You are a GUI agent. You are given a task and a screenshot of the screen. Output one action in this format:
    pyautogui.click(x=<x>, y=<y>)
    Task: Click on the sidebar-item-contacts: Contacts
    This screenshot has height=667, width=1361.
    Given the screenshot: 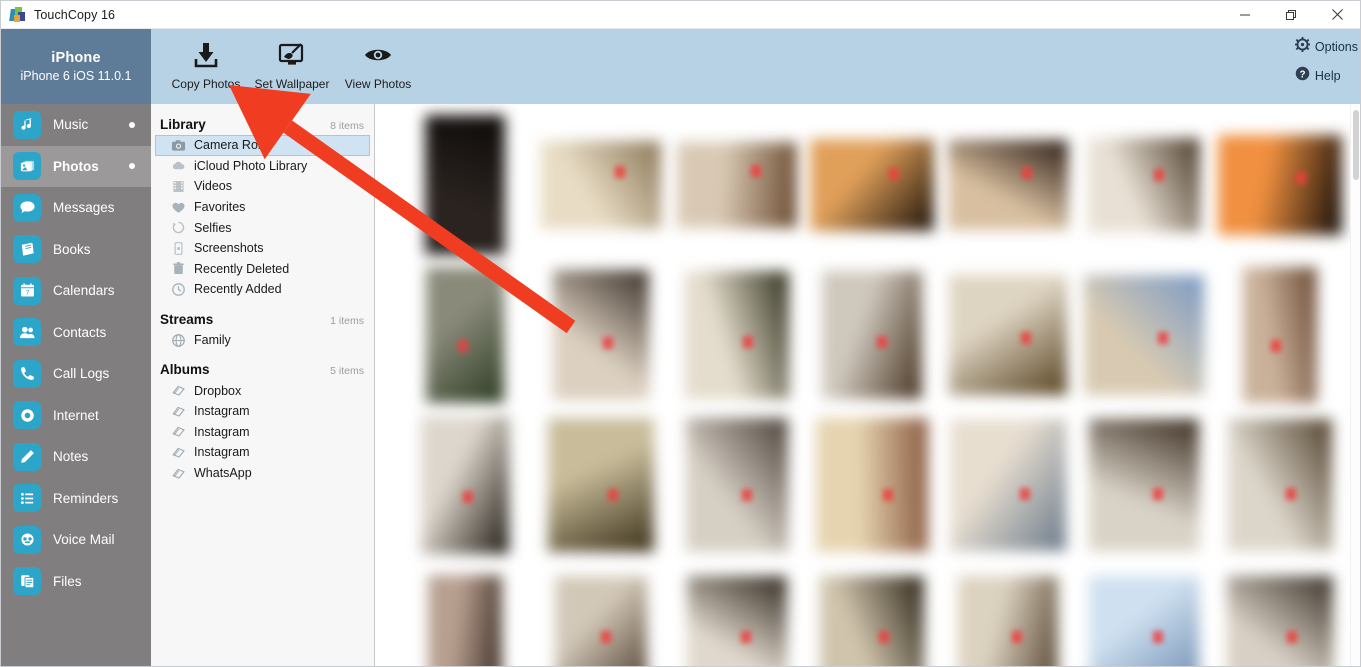 What is the action you would take?
    pyautogui.click(x=76, y=333)
    